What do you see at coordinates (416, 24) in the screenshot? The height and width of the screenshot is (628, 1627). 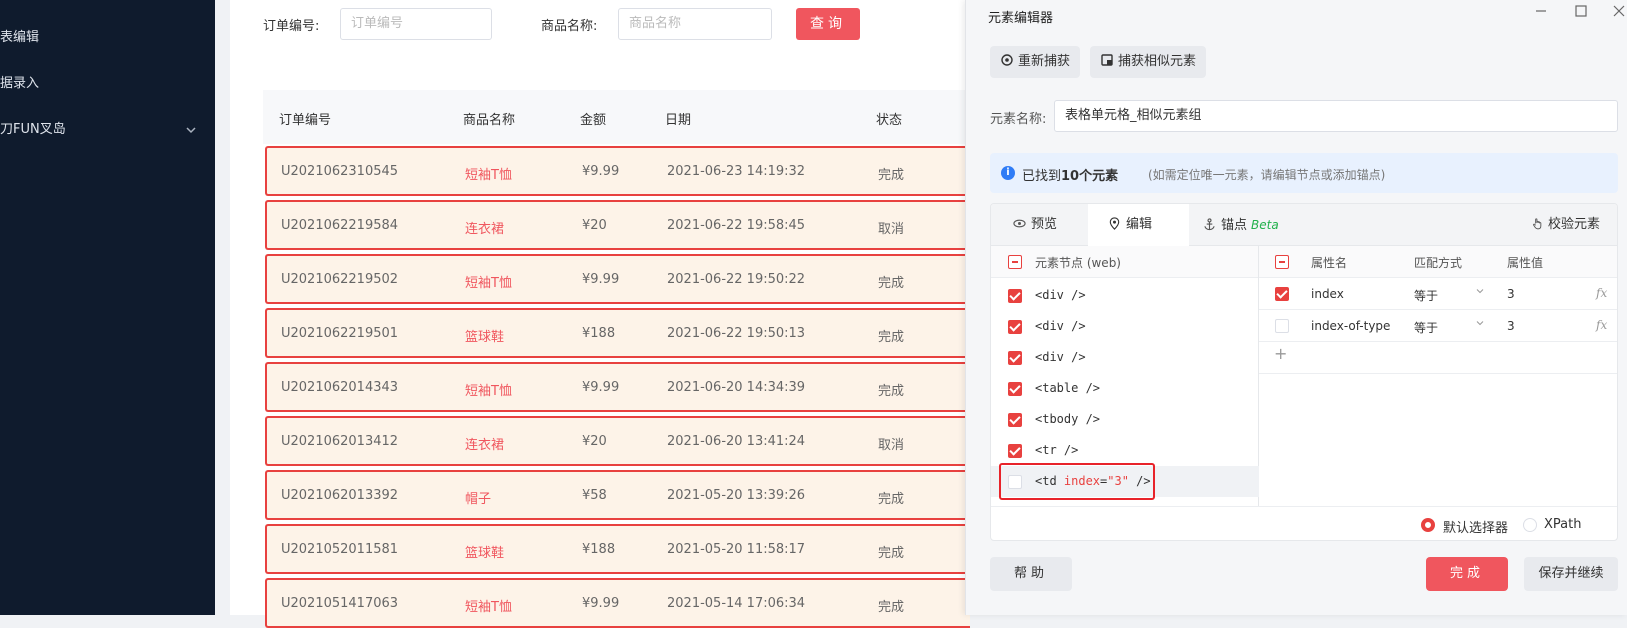 I see `order-search-input: 订单编号` at bounding box center [416, 24].